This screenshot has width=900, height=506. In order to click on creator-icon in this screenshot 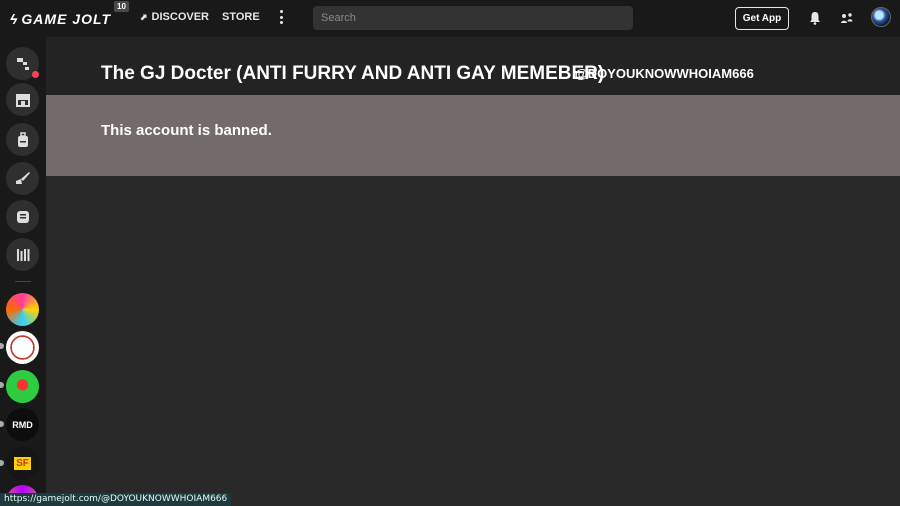, I will do `click(22, 177)`.